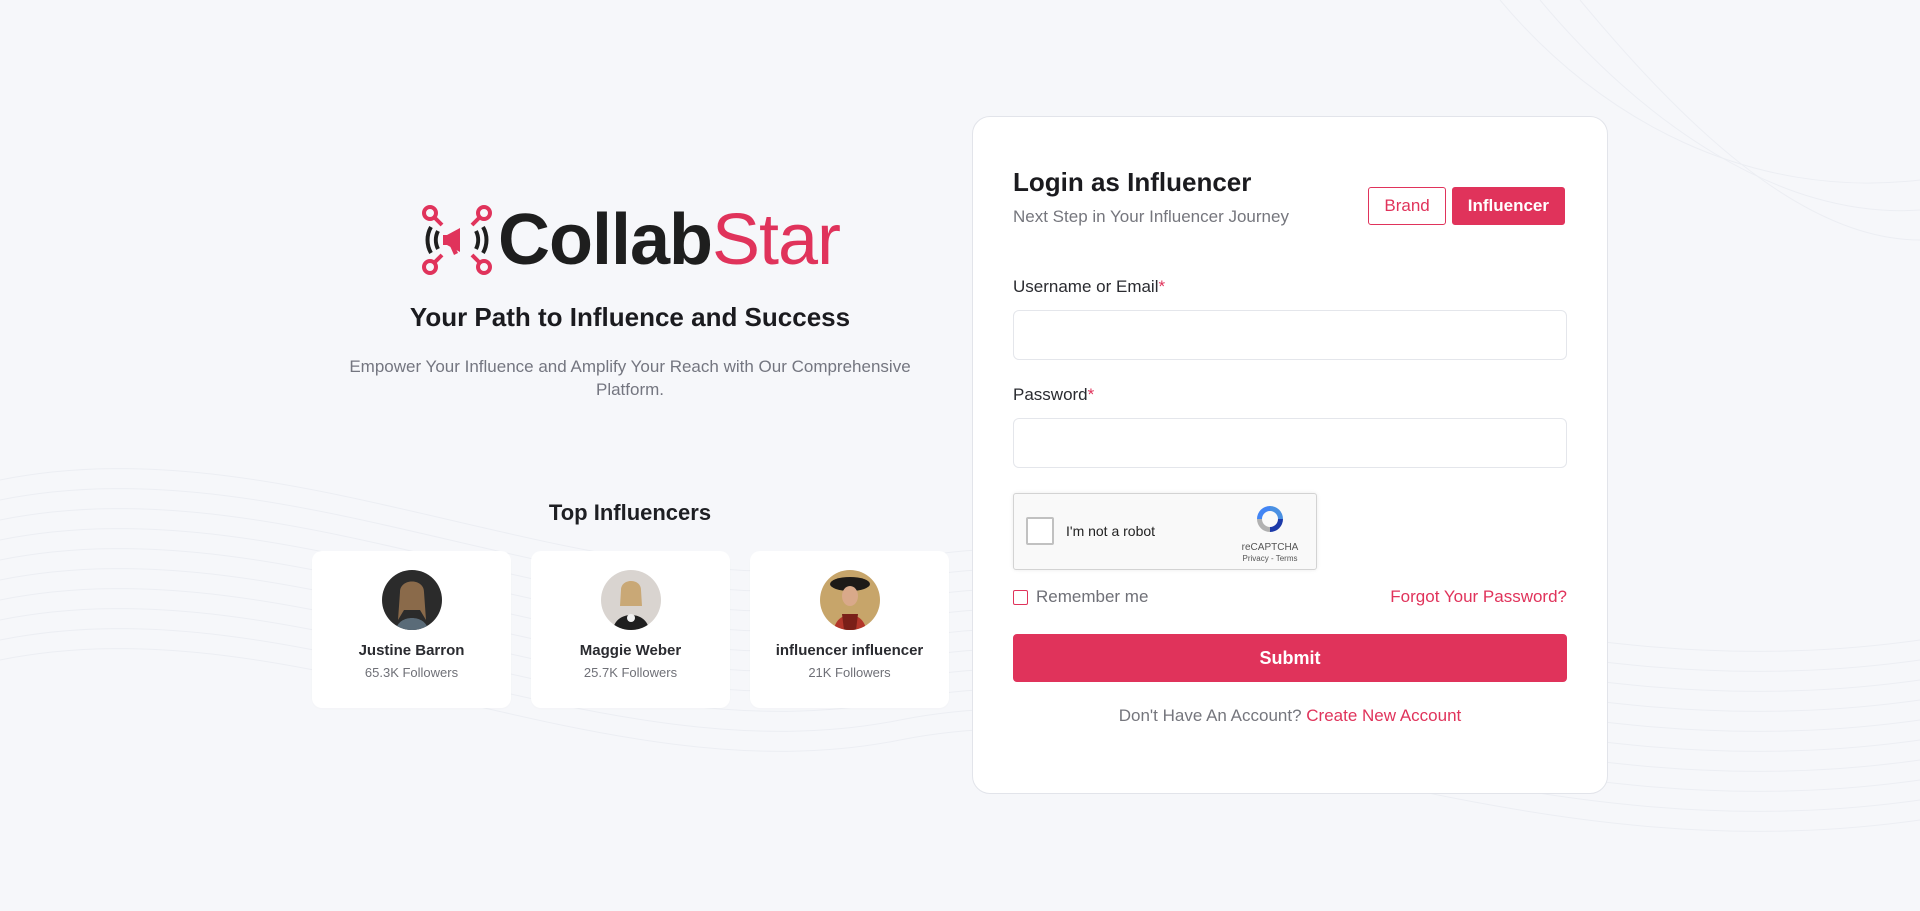 The height and width of the screenshot is (911, 1920). What do you see at coordinates (630, 317) in the screenshot?
I see `tagline: Your Path to Influence and Success` at bounding box center [630, 317].